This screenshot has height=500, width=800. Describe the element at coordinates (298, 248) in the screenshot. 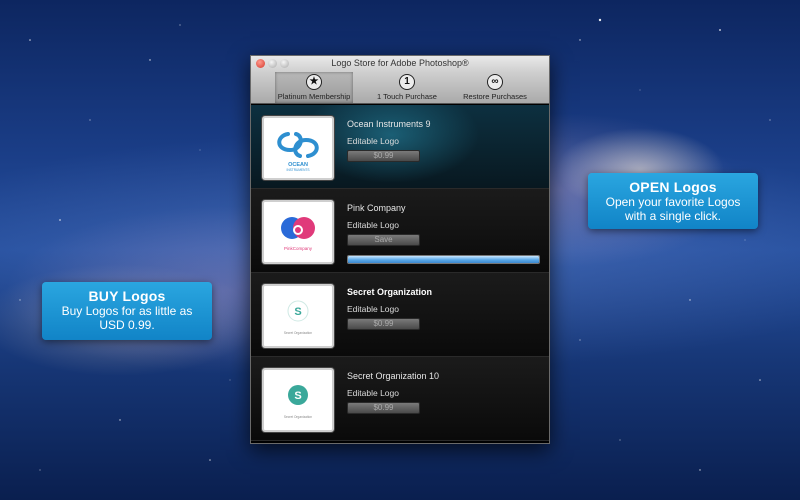

I see `pink-logo-caption: PinkCompany` at that location.